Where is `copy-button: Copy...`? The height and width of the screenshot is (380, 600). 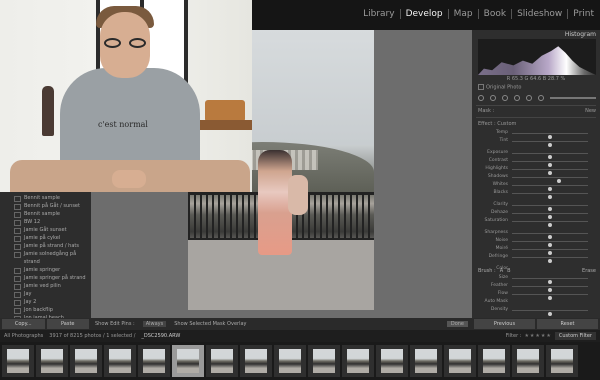
copy-button: Copy... is located at coordinates (23, 324).